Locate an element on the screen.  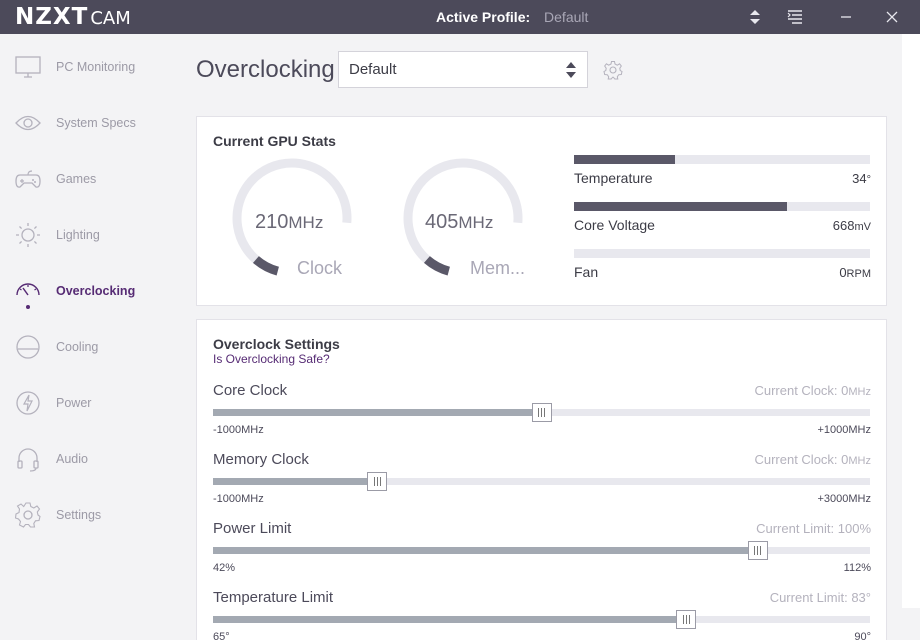
core-clock-current-label: Current Clock: is located at coordinates (798, 390).